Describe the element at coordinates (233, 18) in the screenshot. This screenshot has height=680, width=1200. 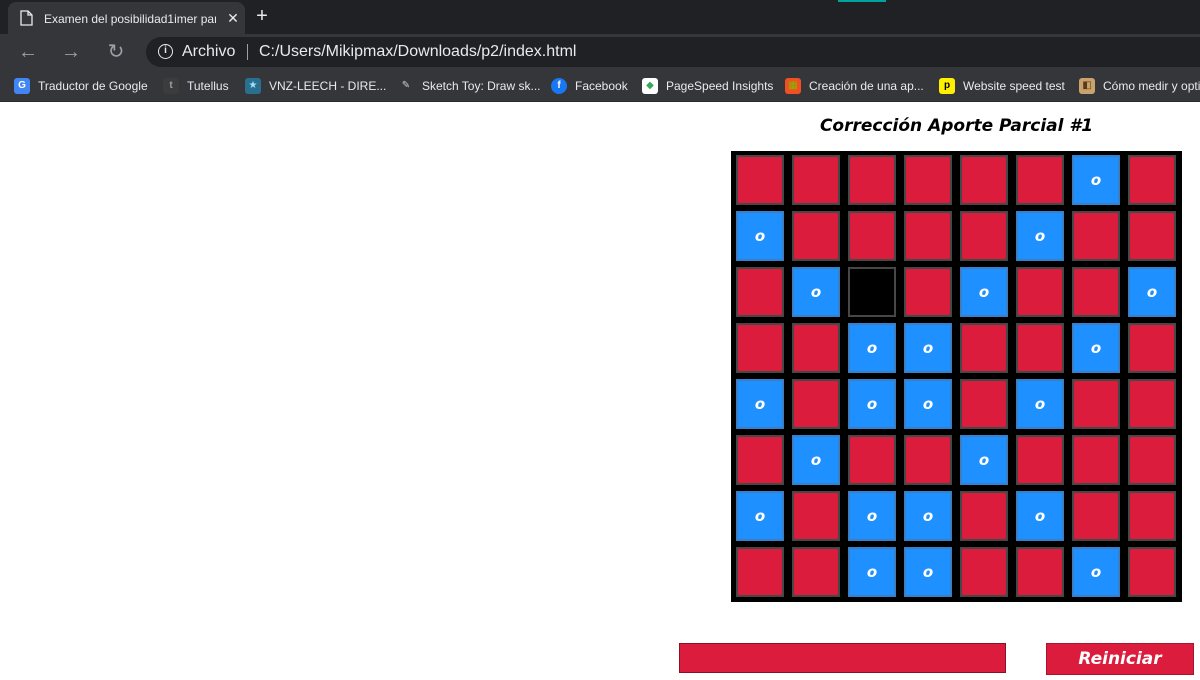
I see `close-tab-icon: ✕` at that location.